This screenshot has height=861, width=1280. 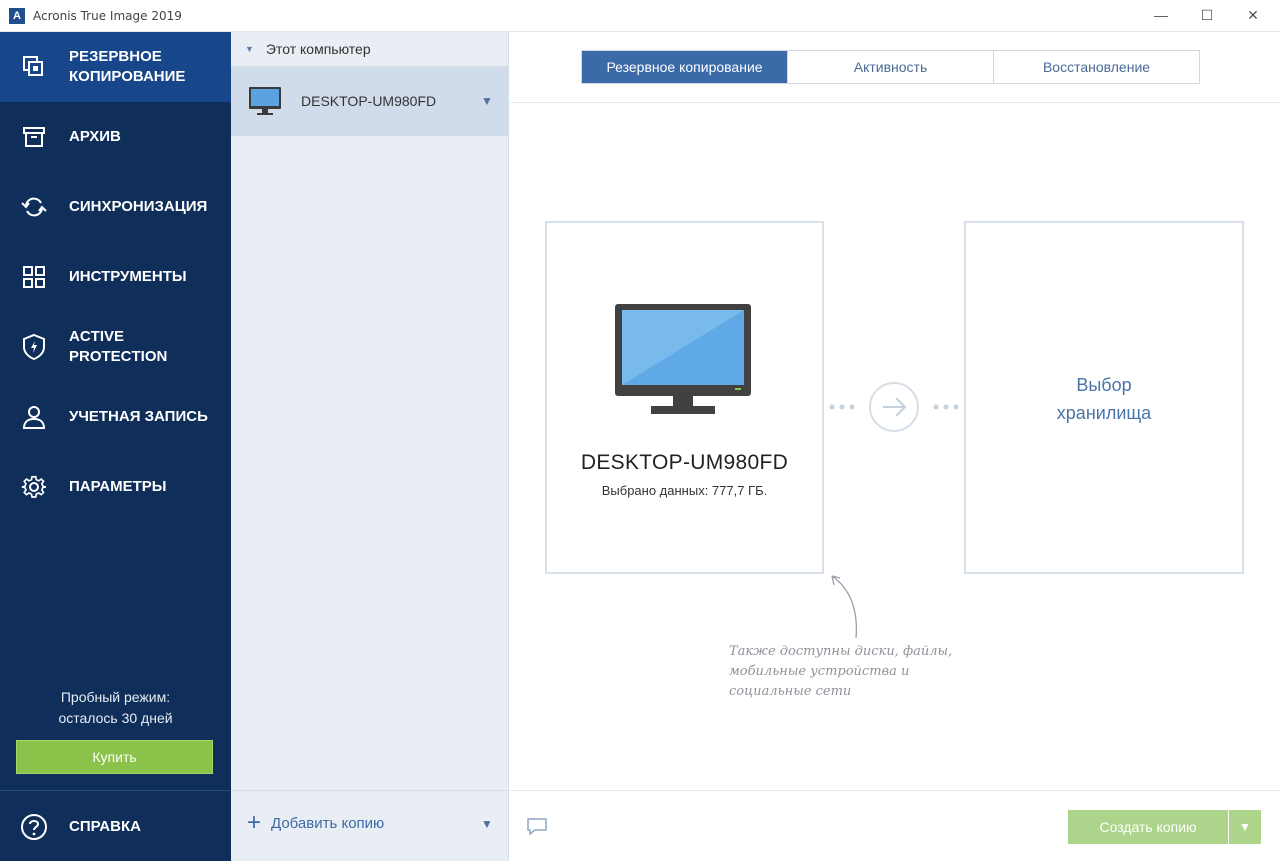 What do you see at coordinates (115, 347) in the screenshot?
I see `sidebar-item-active-protection: ACTIVE PROTECTION` at bounding box center [115, 347].